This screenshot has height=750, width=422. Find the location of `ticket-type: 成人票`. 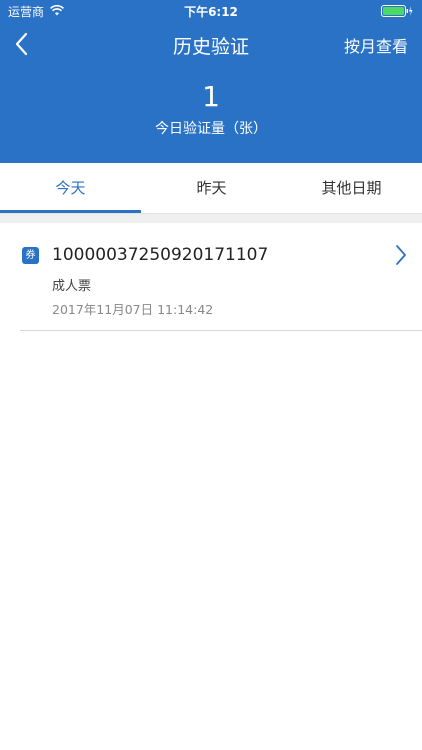

ticket-type: 成人票 is located at coordinates (72, 286).